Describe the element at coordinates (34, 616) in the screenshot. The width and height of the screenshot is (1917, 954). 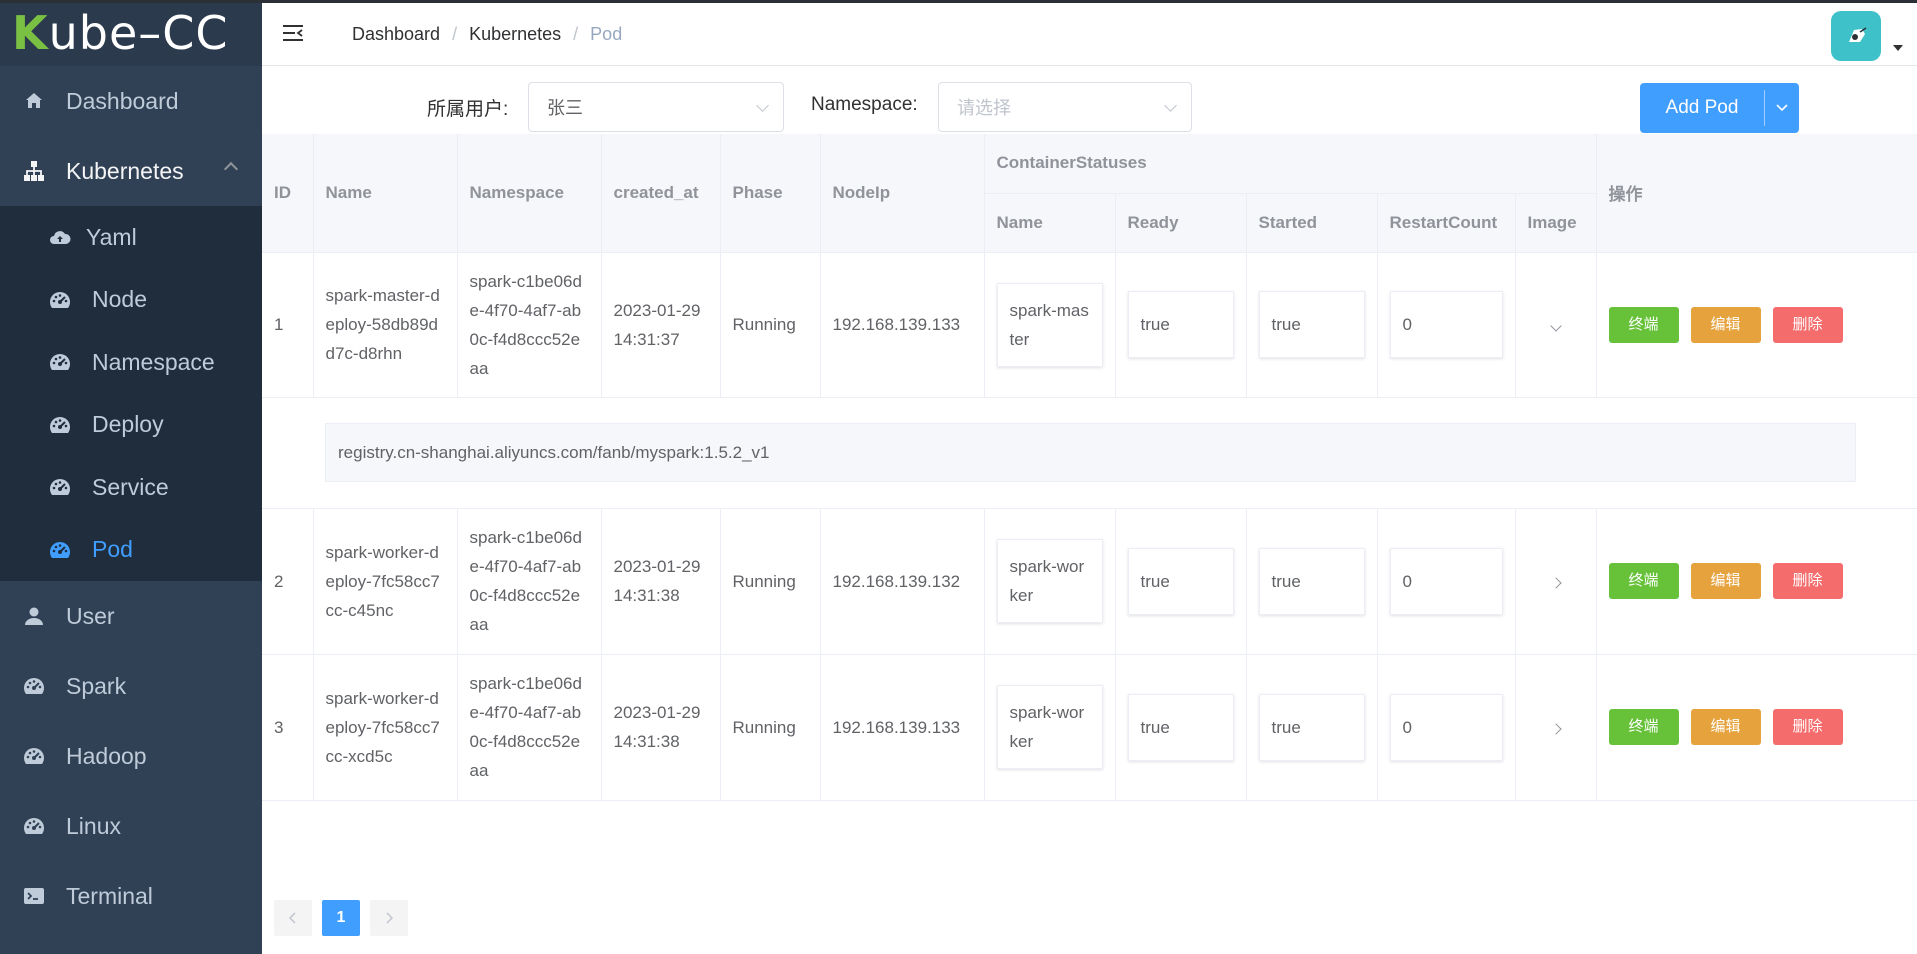
I see `user-icon` at that location.